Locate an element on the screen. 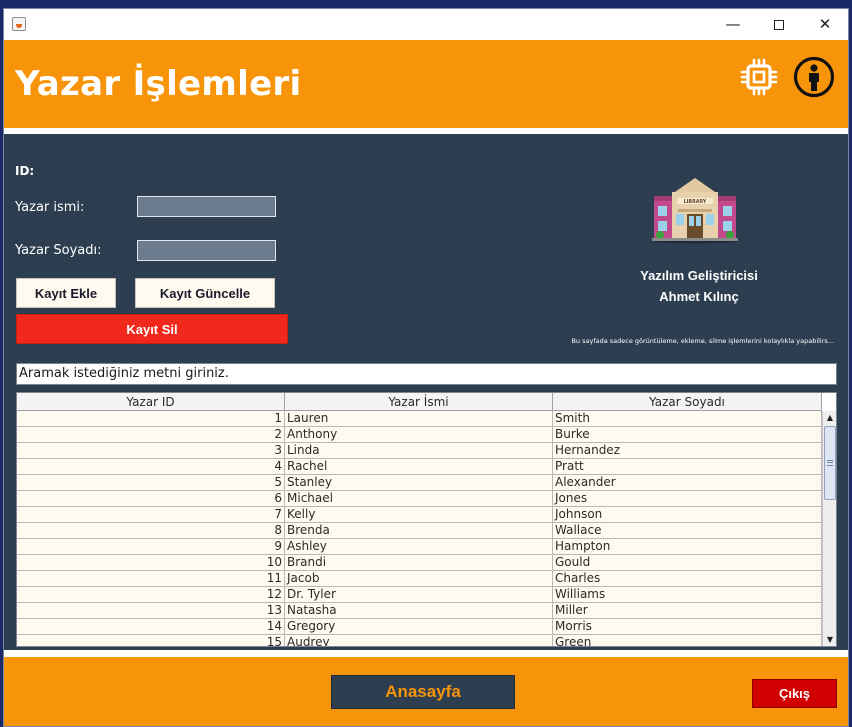 The width and height of the screenshot is (852, 727). scroll-thumb is located at coordinates (830, 463).